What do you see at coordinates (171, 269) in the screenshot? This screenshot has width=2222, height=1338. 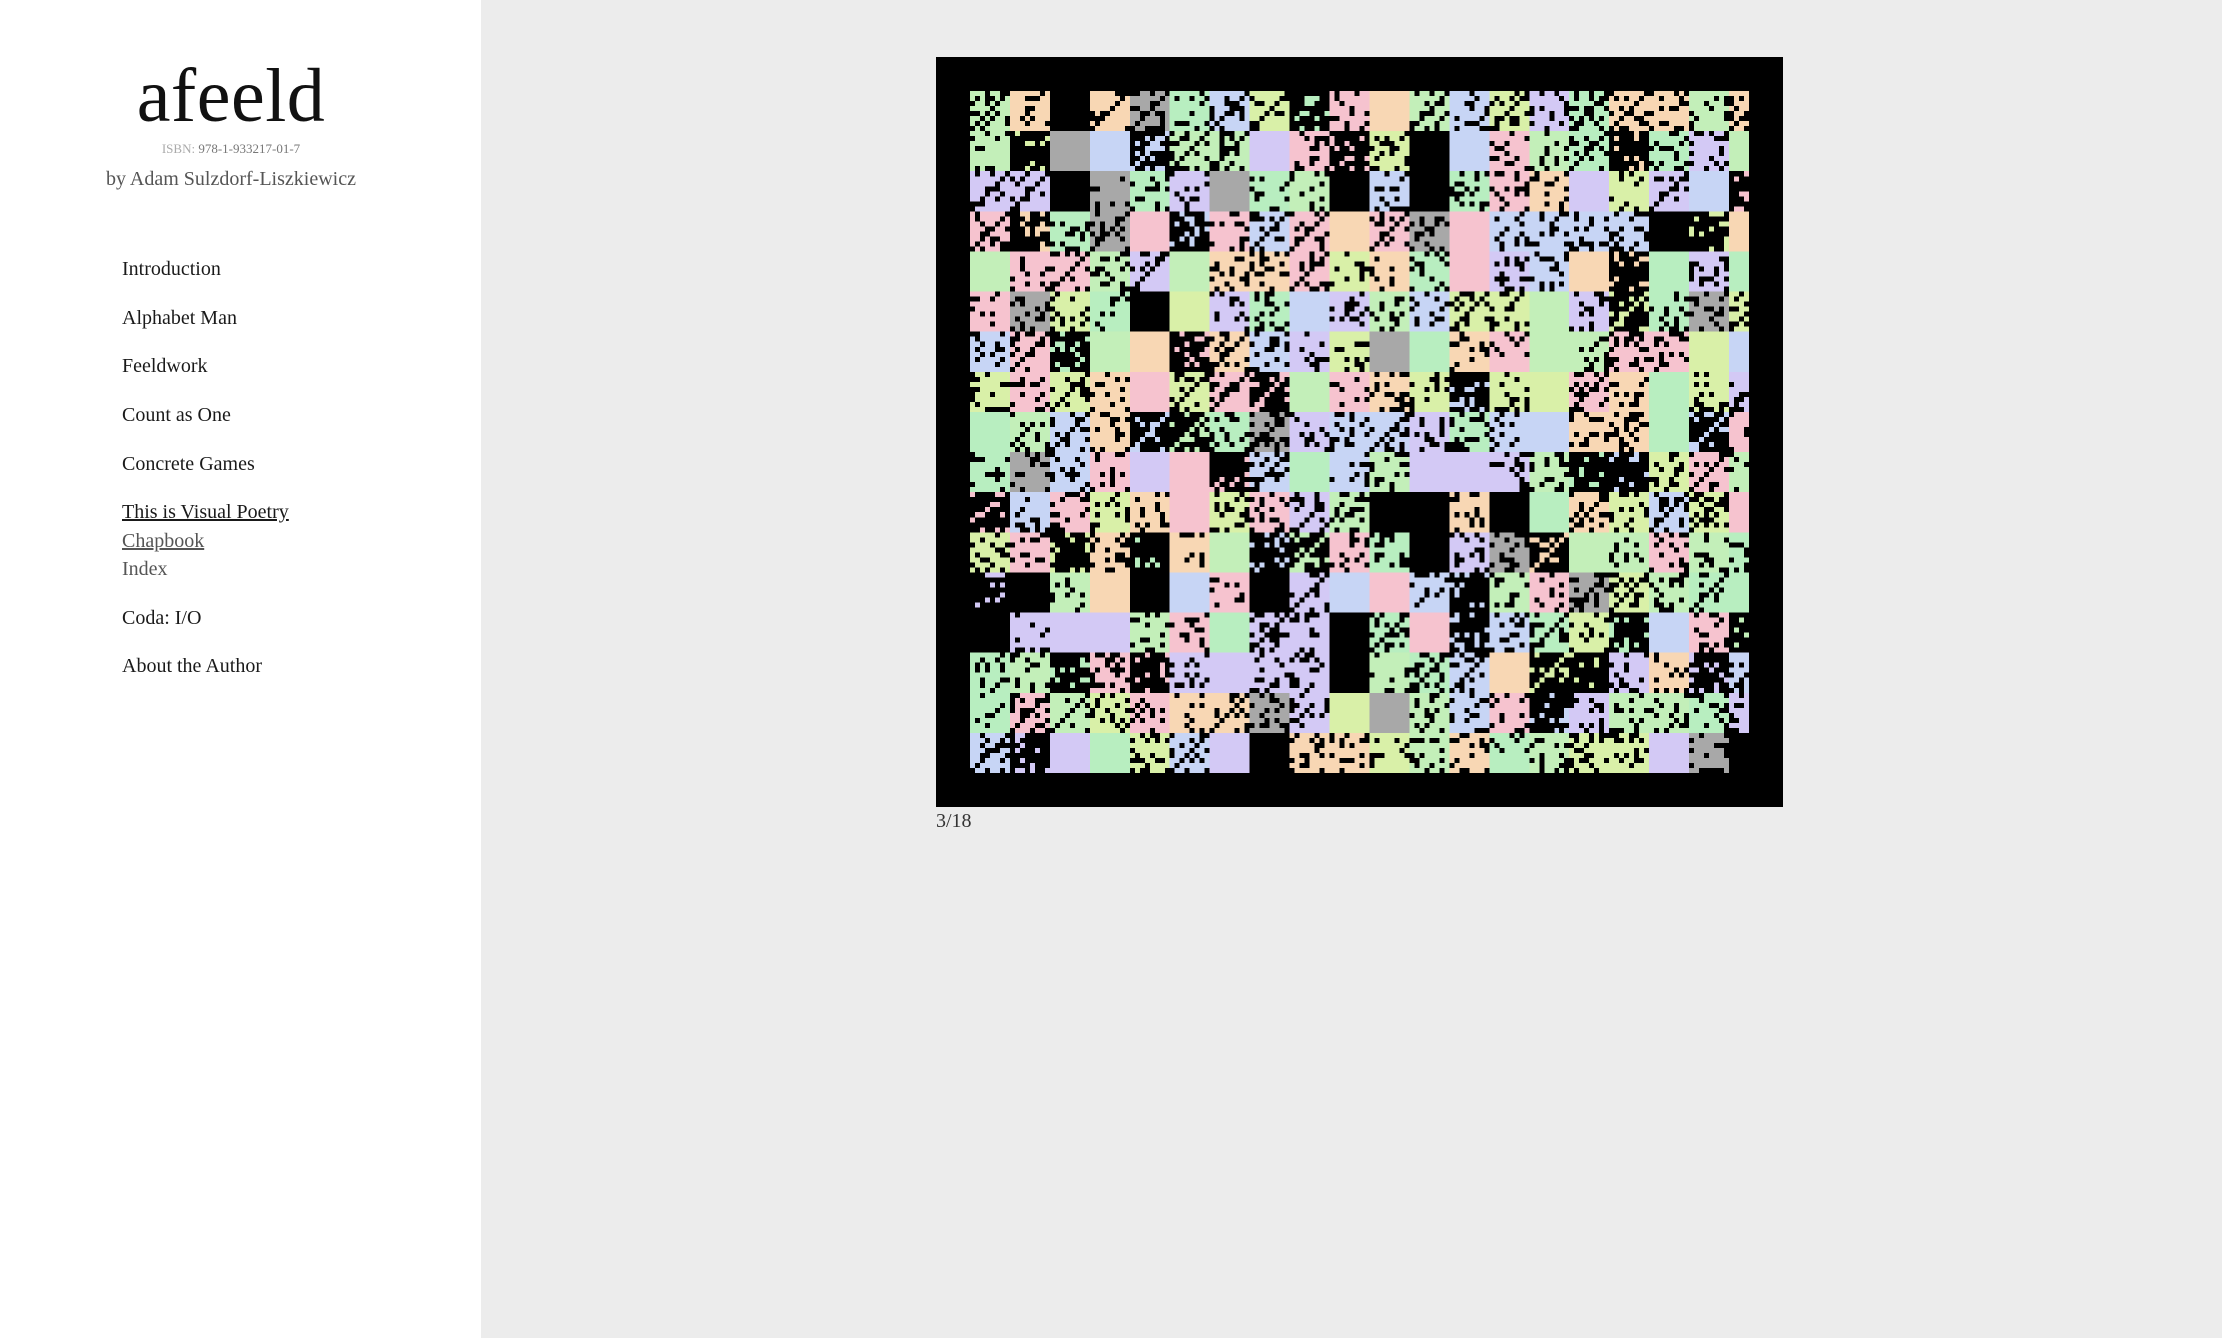 I see `nav-item-introduction: Introduction` at bounding box center [171, 269].